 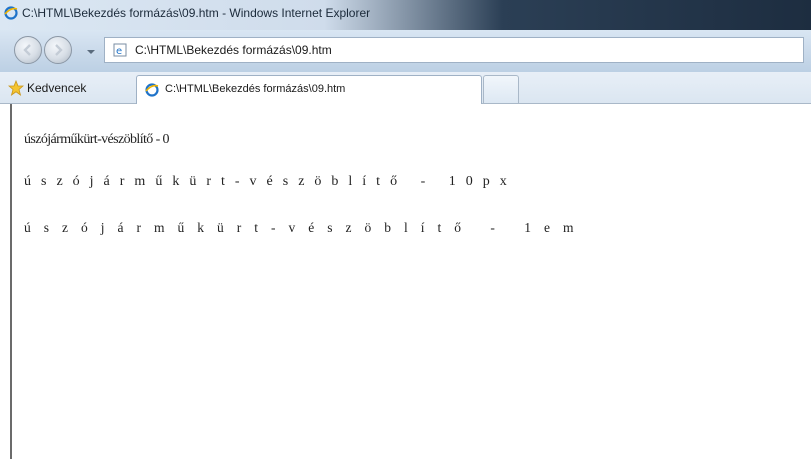 I want to click on paragraph-spacing-1em: úszójárműkürt-vészöblítő - 1em, so click(x=305, y=227).